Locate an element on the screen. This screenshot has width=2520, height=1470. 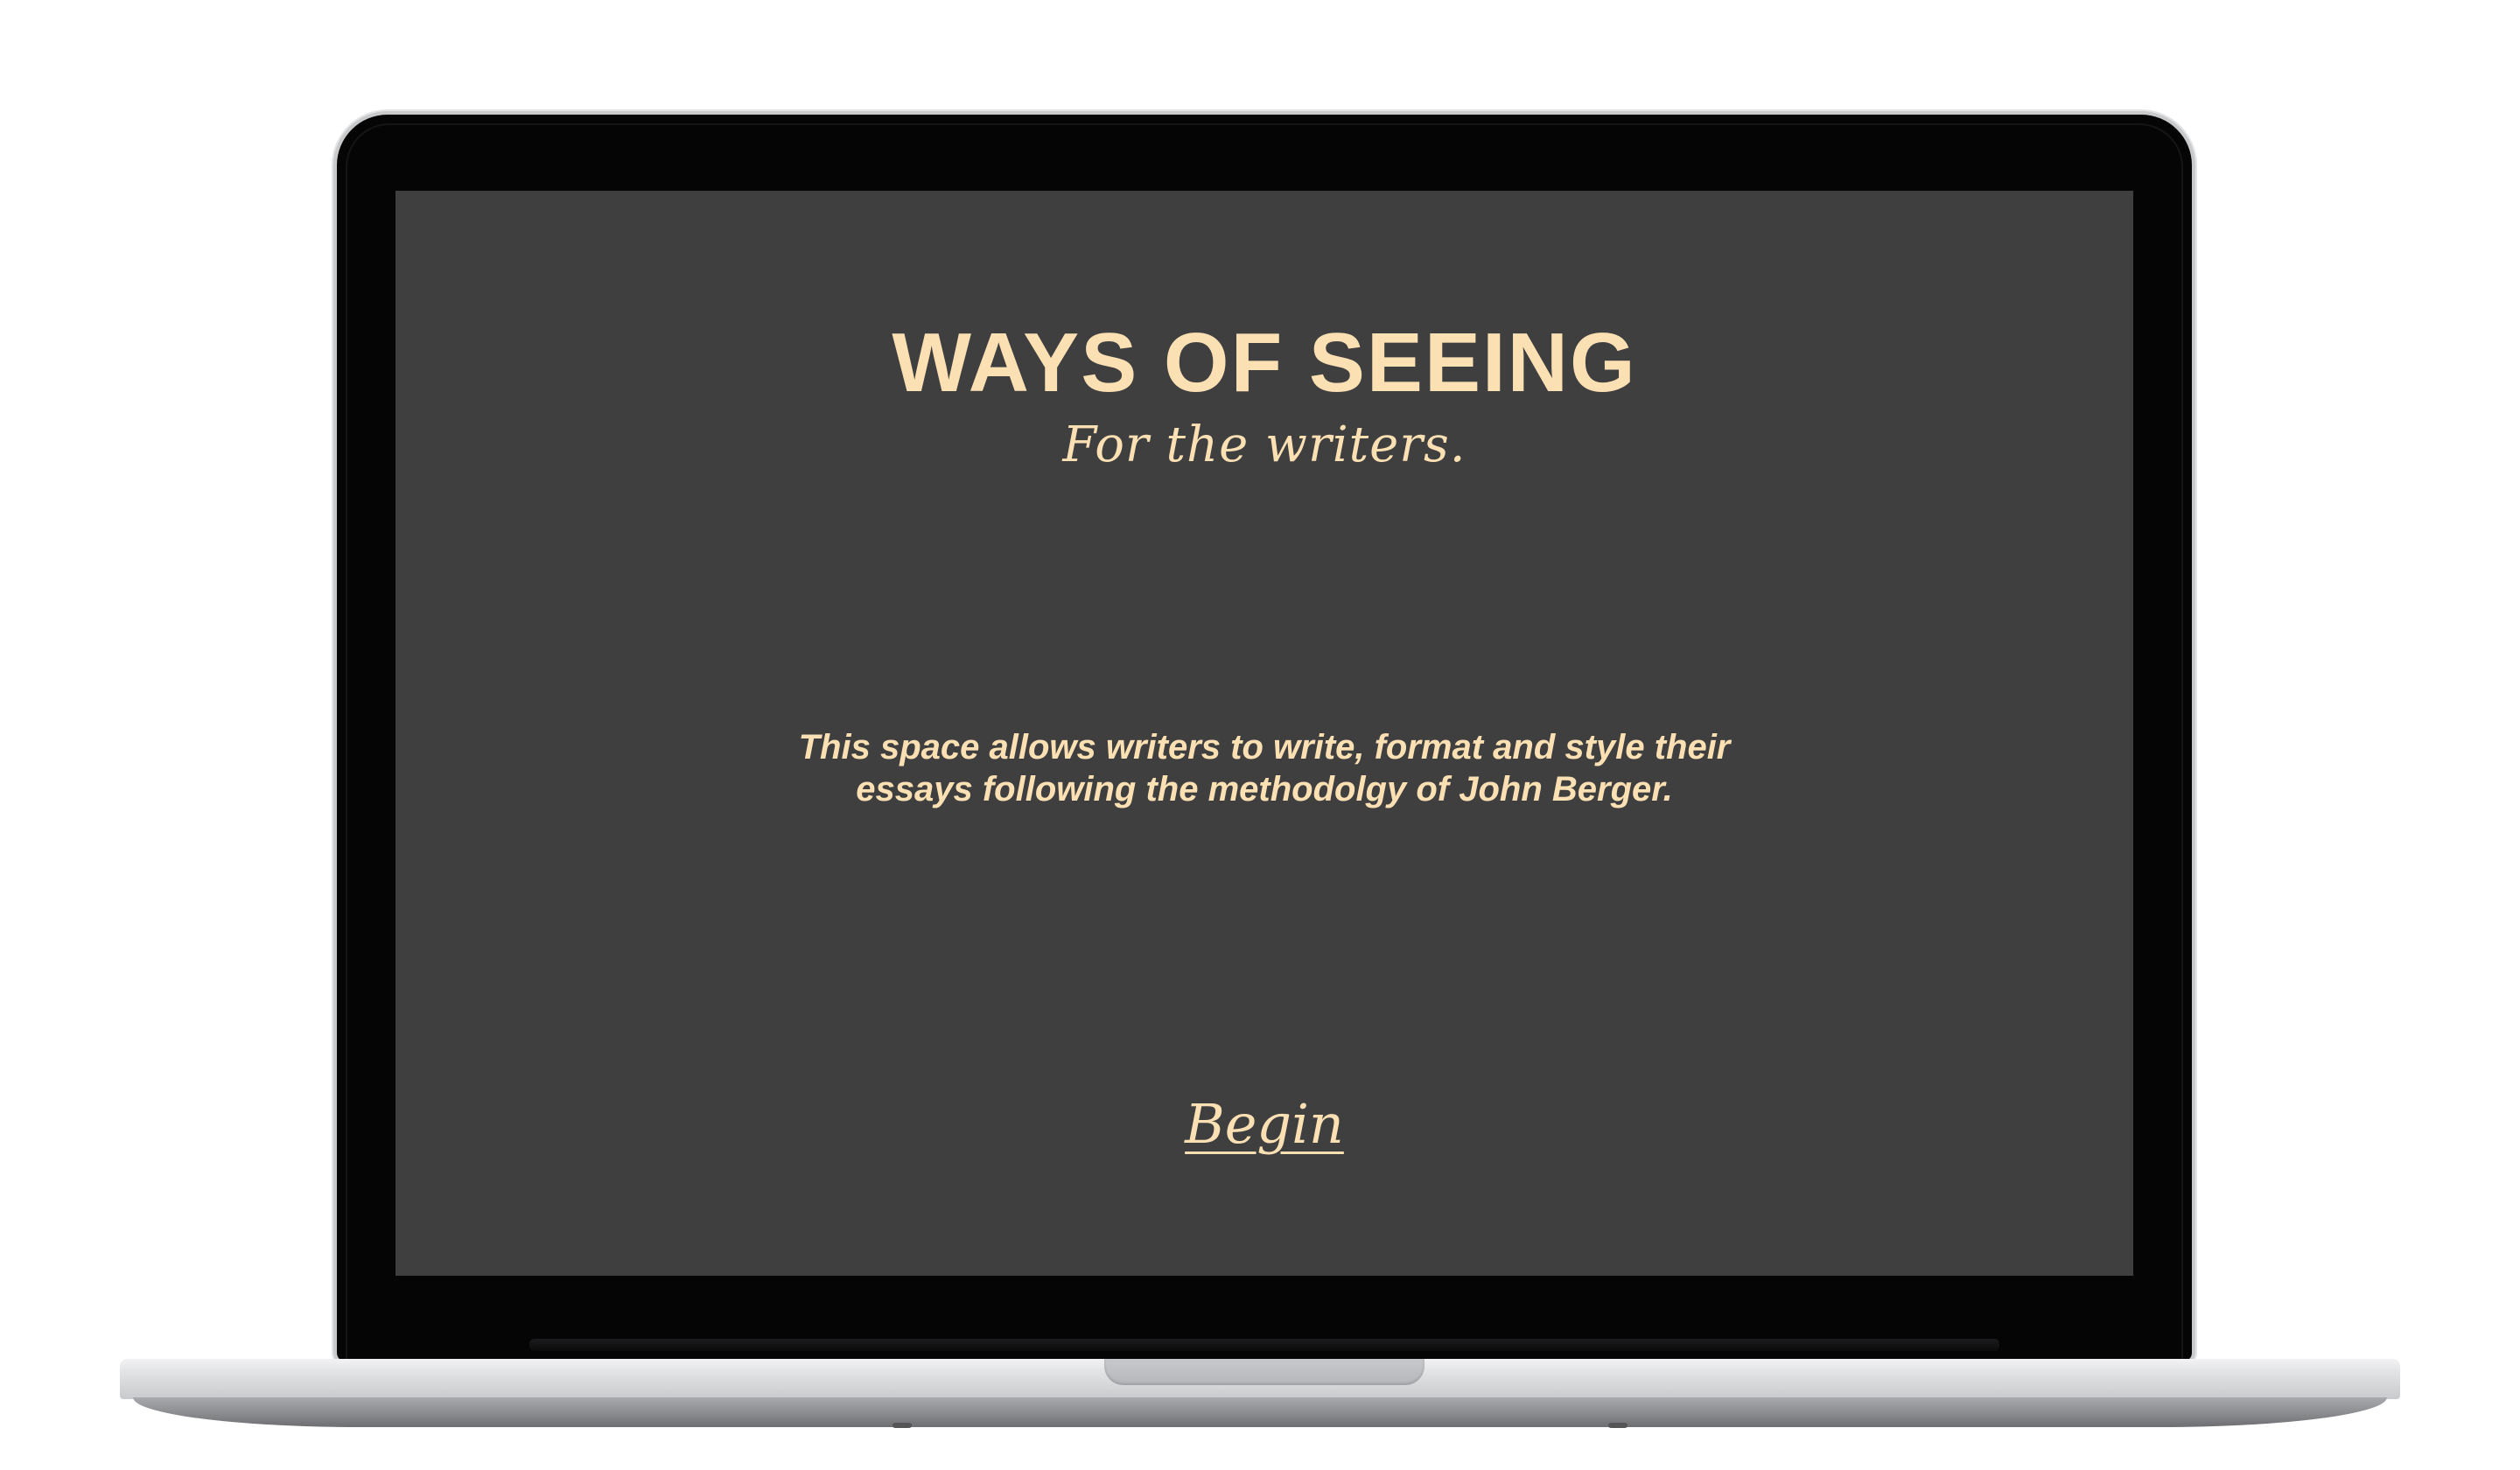
page-subtitle: For the writers. is located at coordinates (1264, 444).